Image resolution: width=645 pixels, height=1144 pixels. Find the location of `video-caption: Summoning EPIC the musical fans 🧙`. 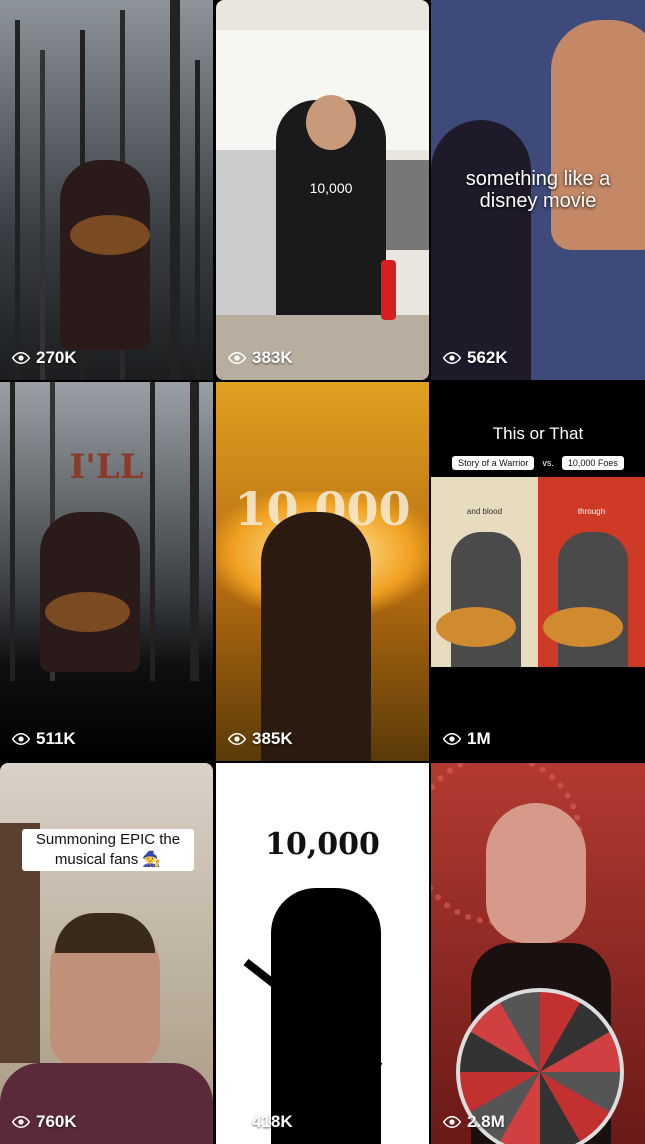

video-caption: Summoning EPIC the musical fans 🧙 is located at coordinates (108, 850).